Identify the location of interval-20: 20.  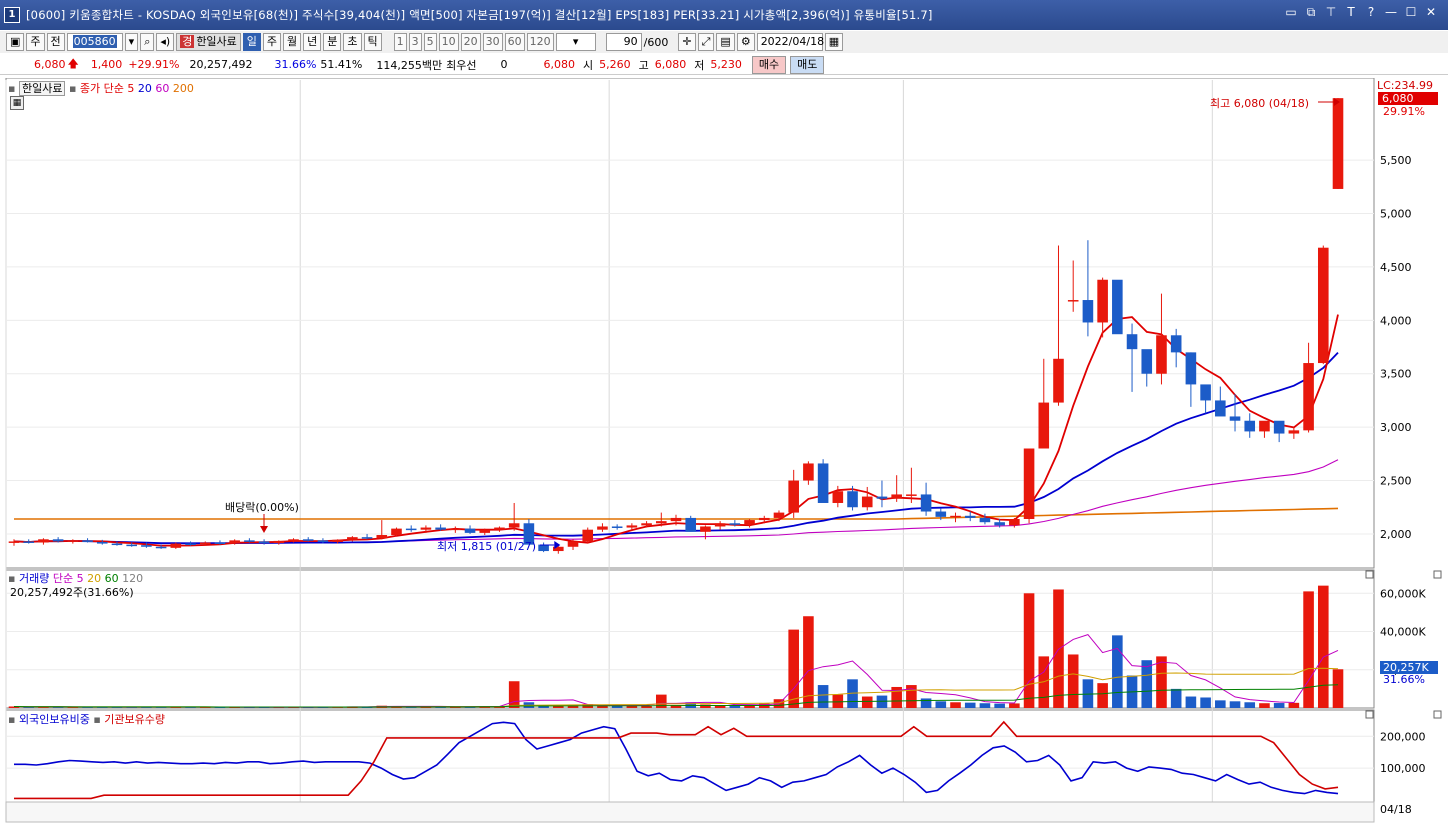
(470, 42).